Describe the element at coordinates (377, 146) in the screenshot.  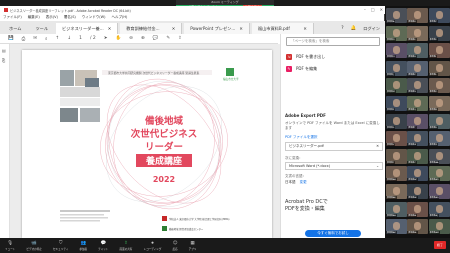
I see `remove-file-icon: ✕` at that location.